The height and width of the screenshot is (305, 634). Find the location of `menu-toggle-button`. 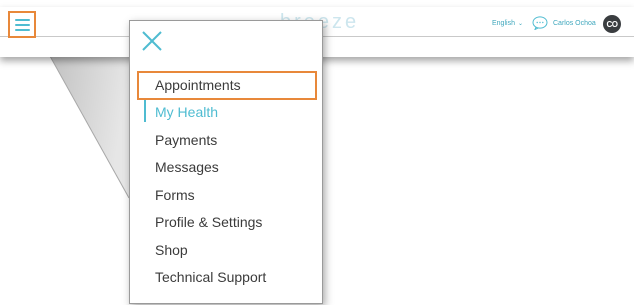

menu-toggle-button is located at coordinates (22, 24).